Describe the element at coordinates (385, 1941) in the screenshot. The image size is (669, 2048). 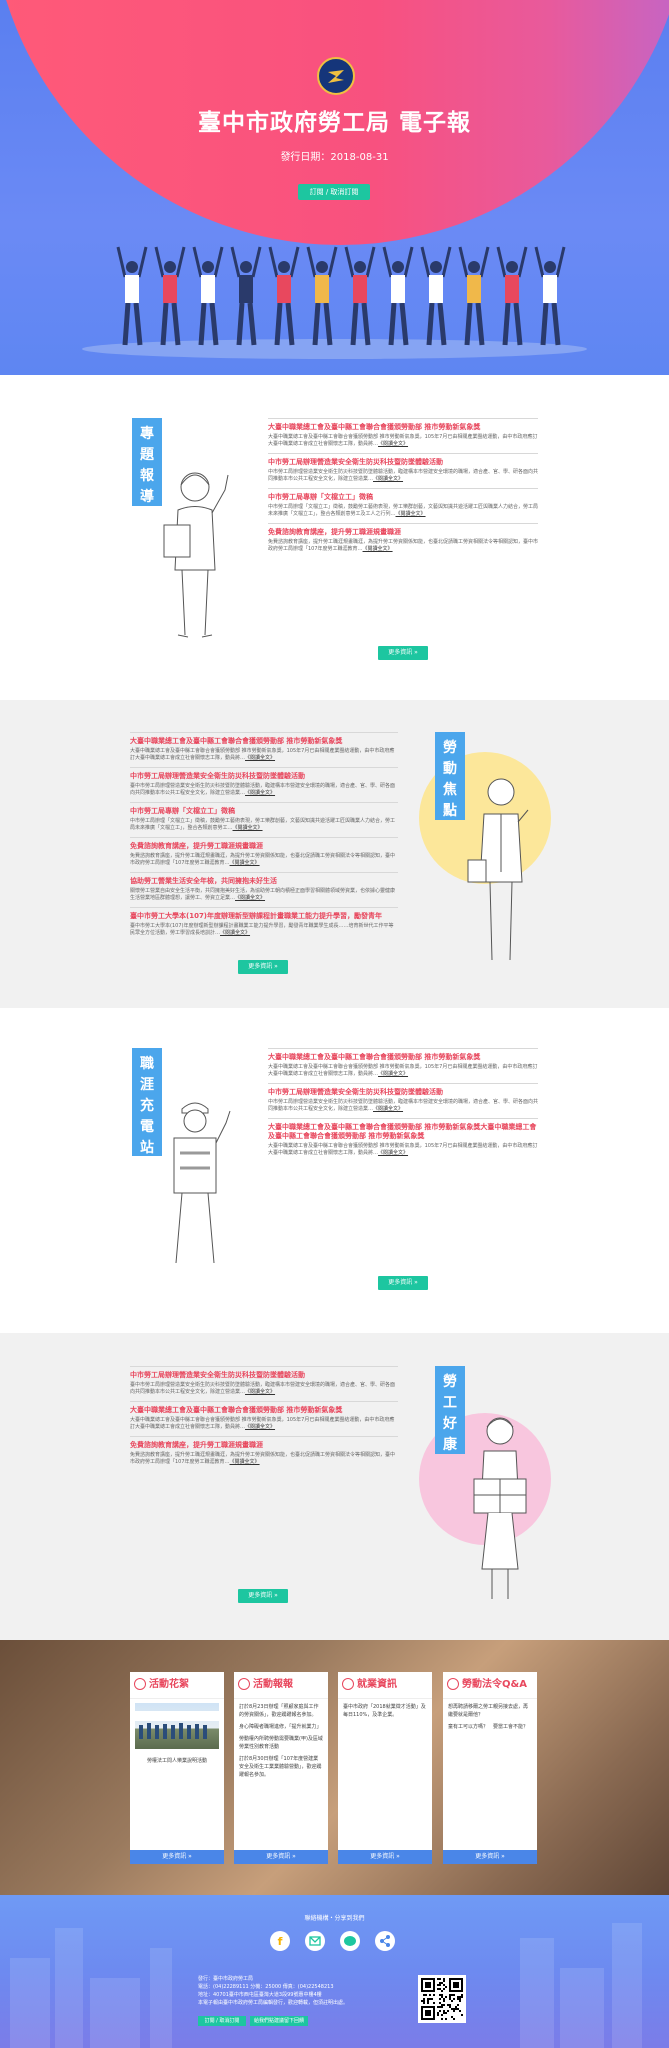
I see `share-icon` at that location.